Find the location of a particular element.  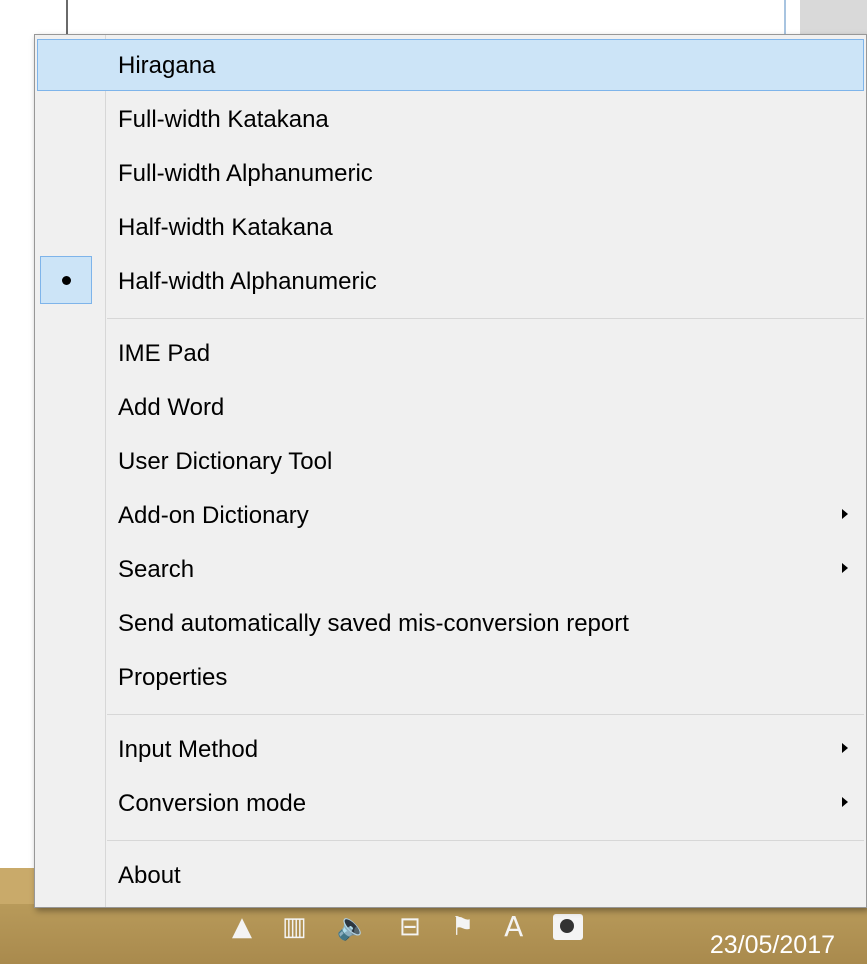

bullet-icon is located at coordinates (66, 280).